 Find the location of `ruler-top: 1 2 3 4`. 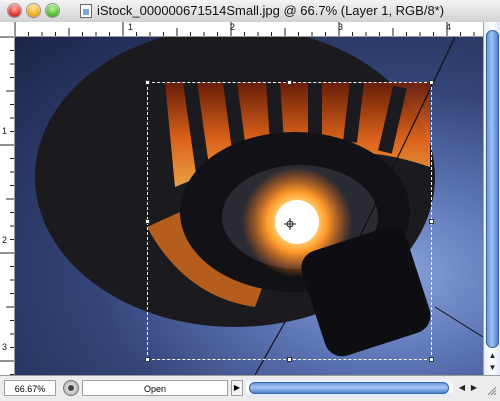

ruler-top: 1 2 3 4 is located at coordinates (241, 29).